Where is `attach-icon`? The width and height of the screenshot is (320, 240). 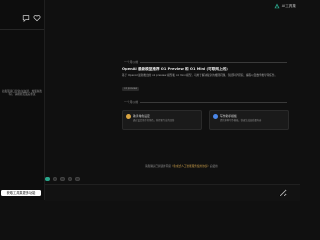
attach-icon is located at coordinates (62, 179).